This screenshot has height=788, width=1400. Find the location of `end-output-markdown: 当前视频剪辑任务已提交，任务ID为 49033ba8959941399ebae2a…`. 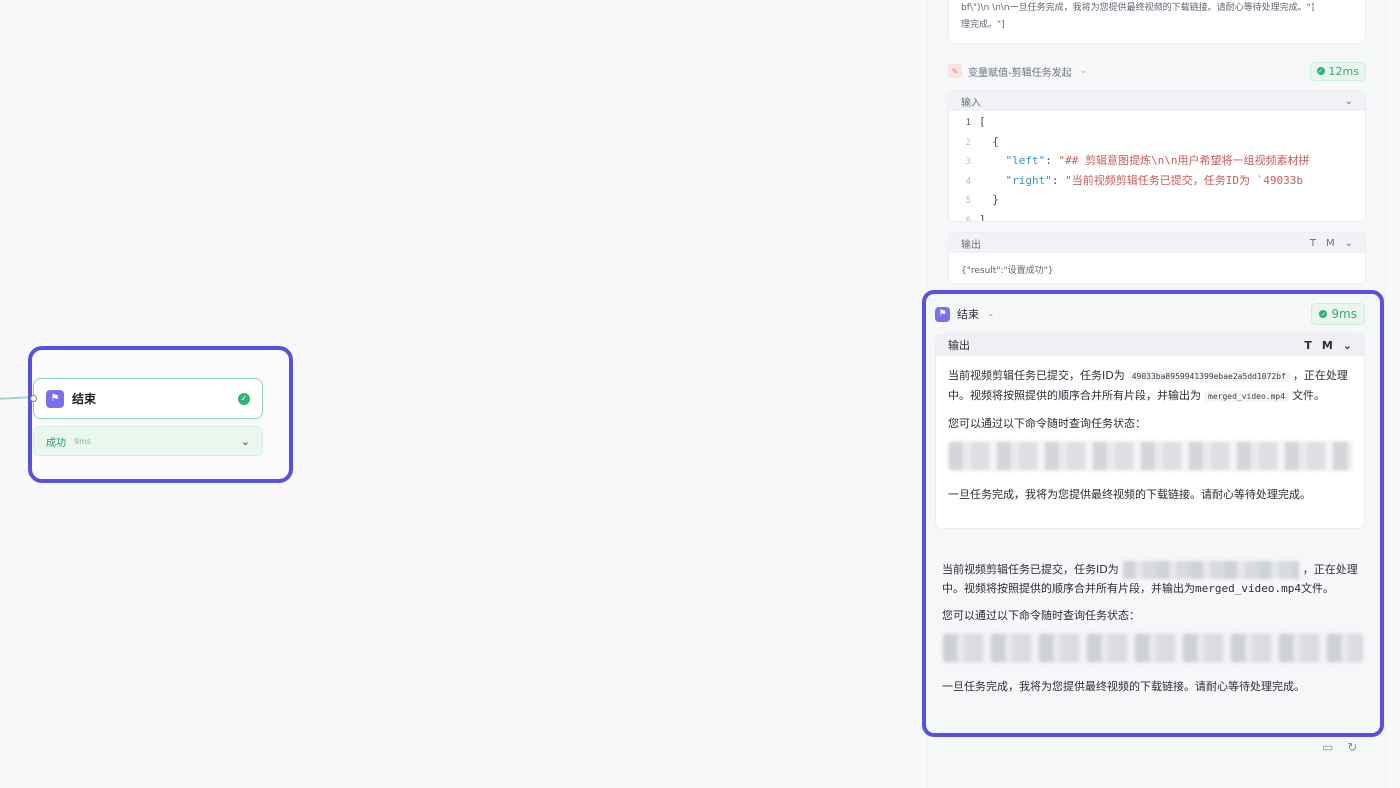

end-output-markdown: 当前视频剪辑任务已提交，任务ID为 49033ba8959941399ebae2a… is located at coordinates (1150, 430).